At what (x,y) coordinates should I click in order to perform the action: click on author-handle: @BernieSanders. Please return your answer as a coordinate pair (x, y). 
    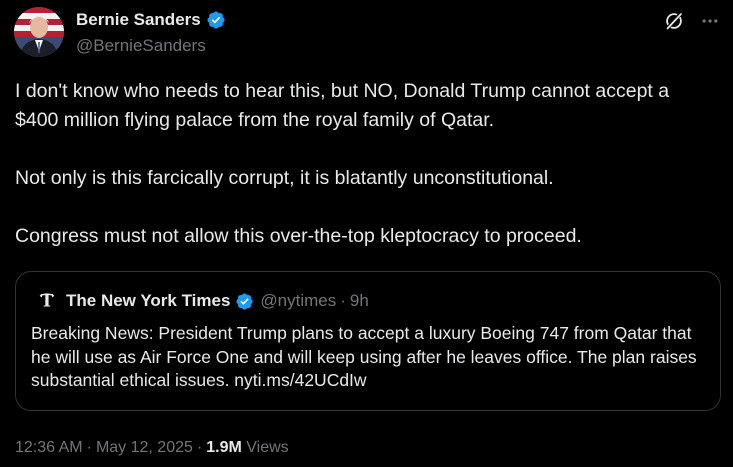
    Looking at the image, I should click on (141, 46).